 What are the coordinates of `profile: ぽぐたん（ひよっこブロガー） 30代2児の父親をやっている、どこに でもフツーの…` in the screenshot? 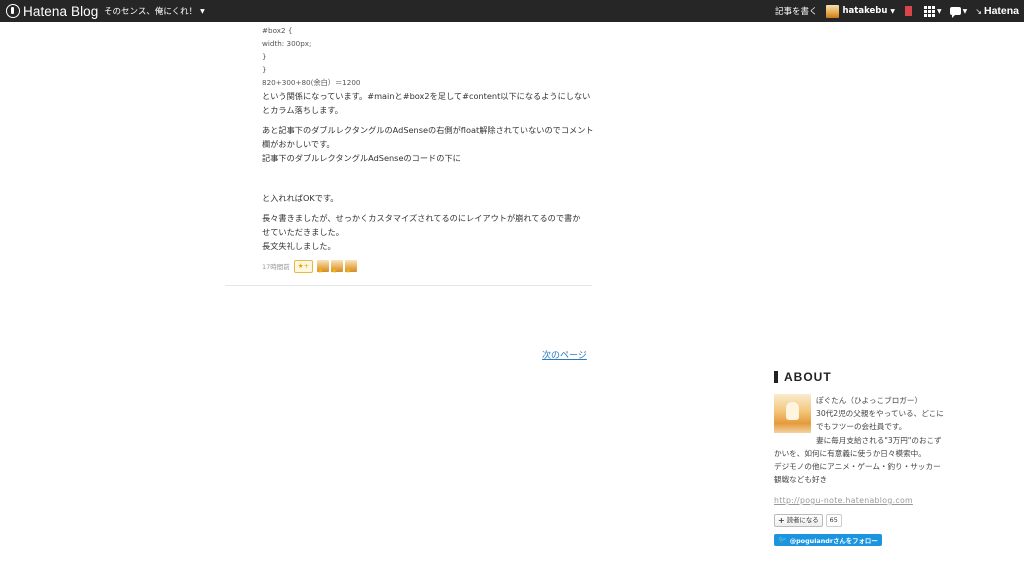 It's located at (869, 439).